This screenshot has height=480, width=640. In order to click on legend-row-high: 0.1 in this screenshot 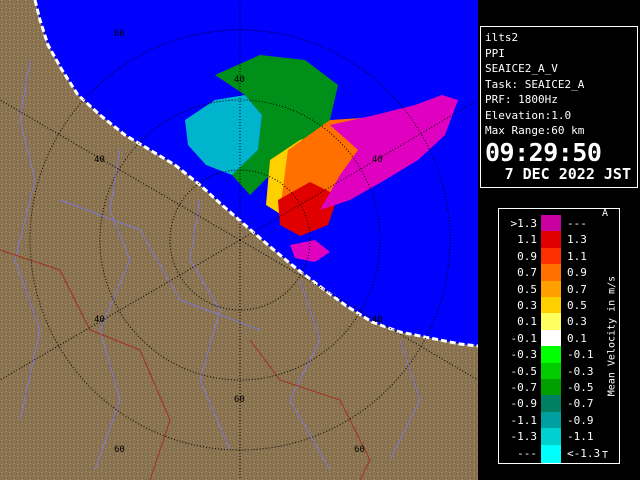, I will do `click(577, 338)`.